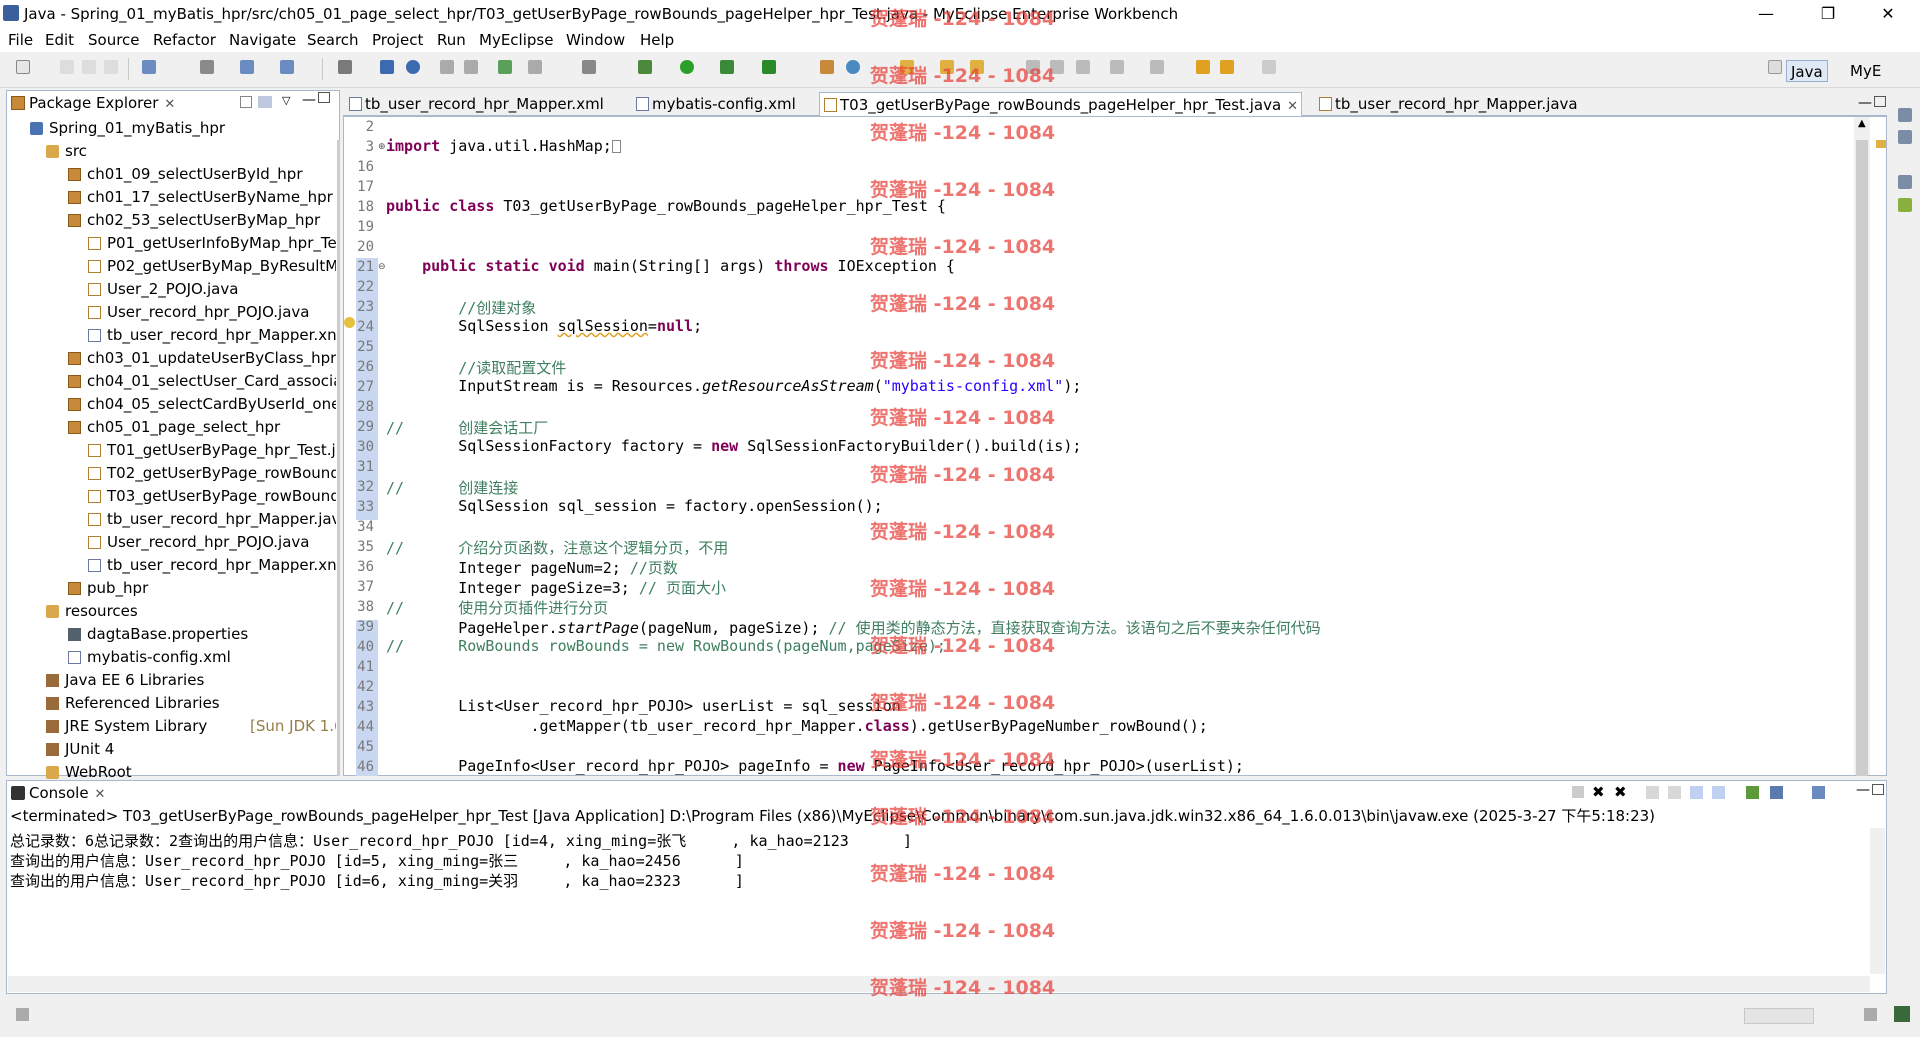 The width and height of the screenshot is (1920, 1037). What do you see at coordinates (1865, 71) in the screenshot?
I see `myeclipse-perspective-button: MyE` at bounding box center [1865, 71].